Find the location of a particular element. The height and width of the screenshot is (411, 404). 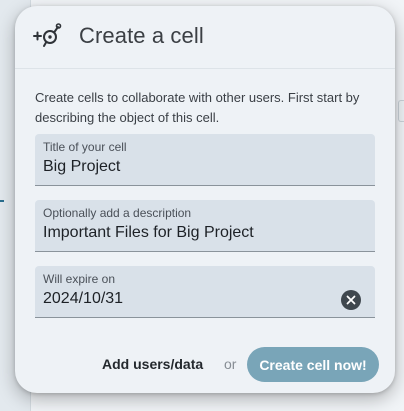

header-divider is located at coordinates (205, 68).